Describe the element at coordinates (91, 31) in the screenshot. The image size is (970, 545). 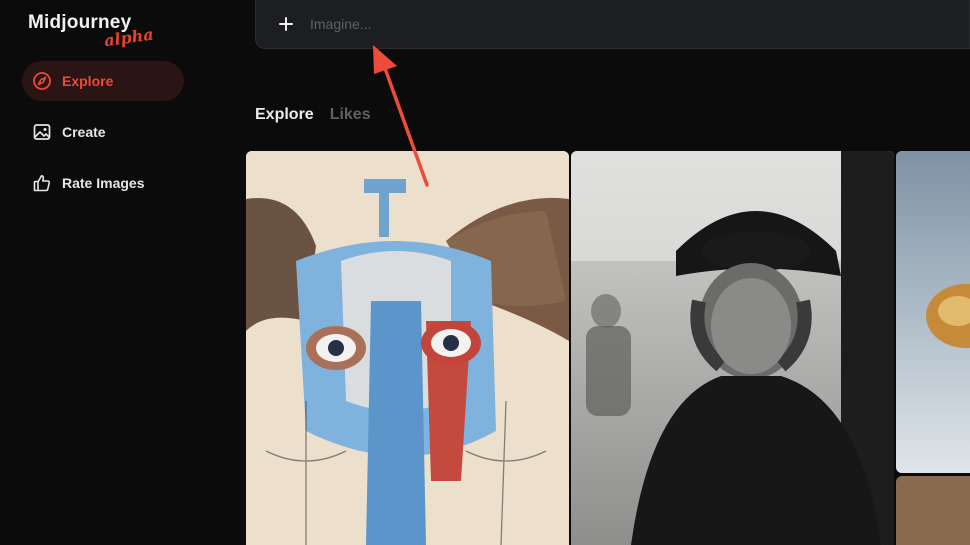
I see `logo: Midjourney alpha` at that location.